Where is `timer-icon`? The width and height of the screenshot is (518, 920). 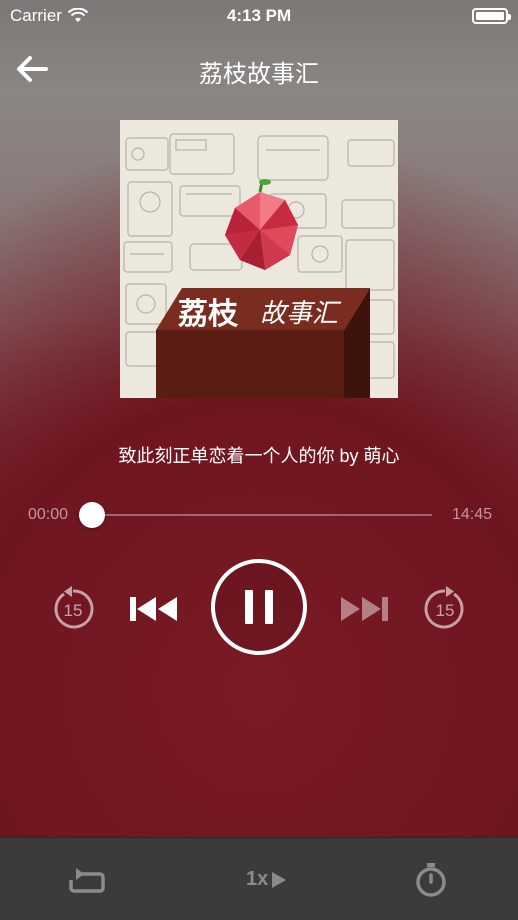 timer-icon is located at coordinates (431, 880).